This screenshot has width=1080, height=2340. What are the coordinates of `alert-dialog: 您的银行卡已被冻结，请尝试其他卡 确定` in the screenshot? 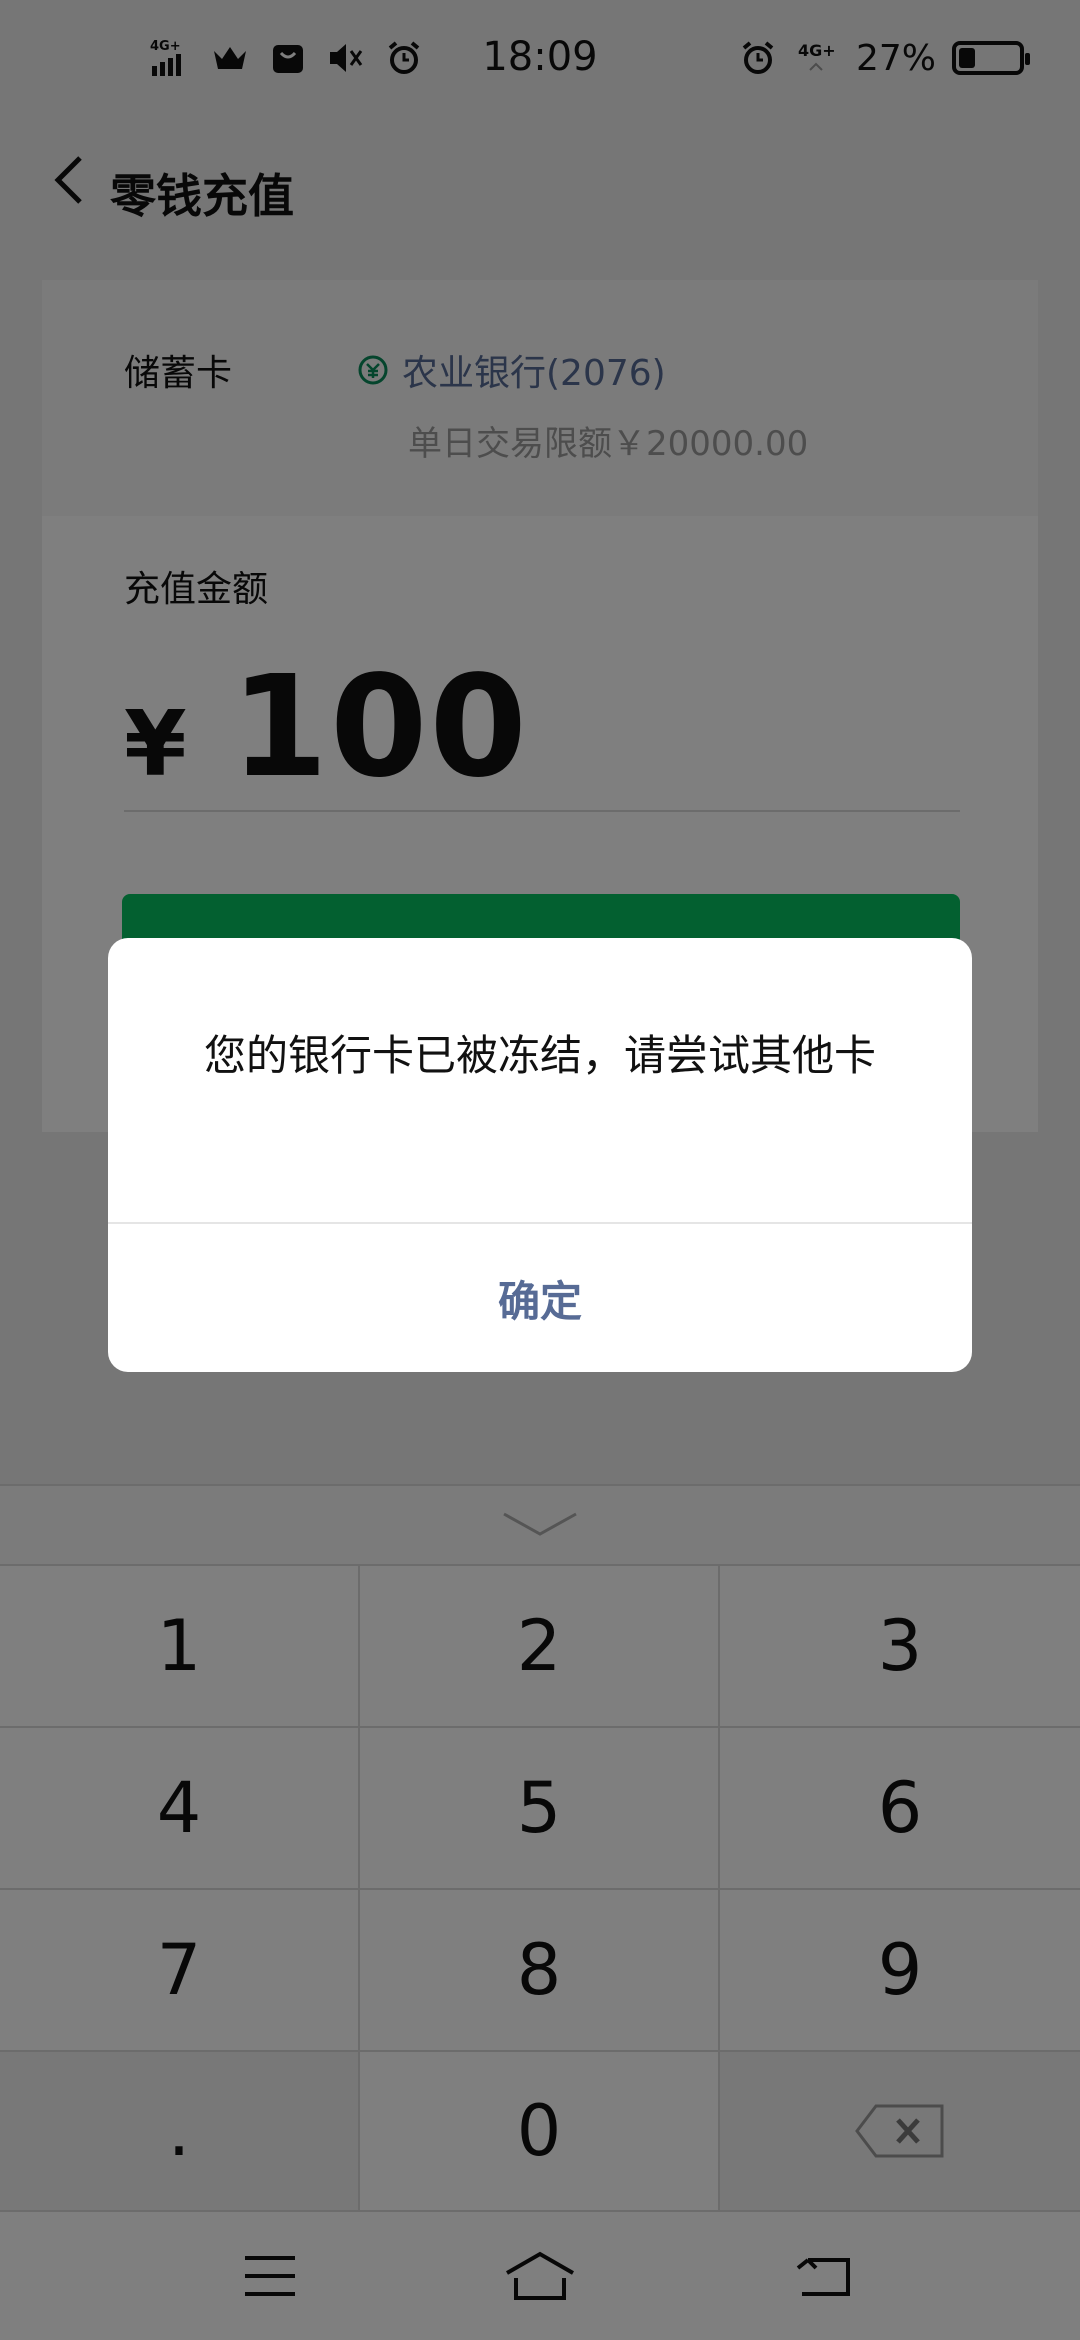 It's located at (540, 1155).